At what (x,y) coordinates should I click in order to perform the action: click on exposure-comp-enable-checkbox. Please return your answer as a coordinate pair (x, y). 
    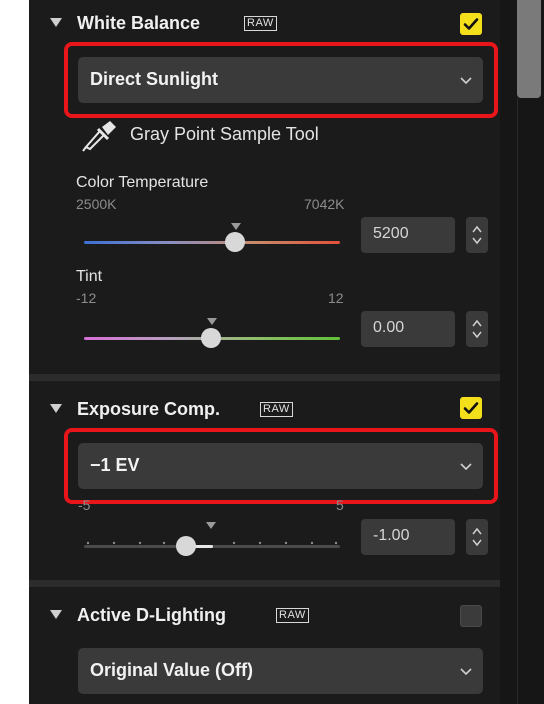
    Looking at the image, I should click on (471, 408).